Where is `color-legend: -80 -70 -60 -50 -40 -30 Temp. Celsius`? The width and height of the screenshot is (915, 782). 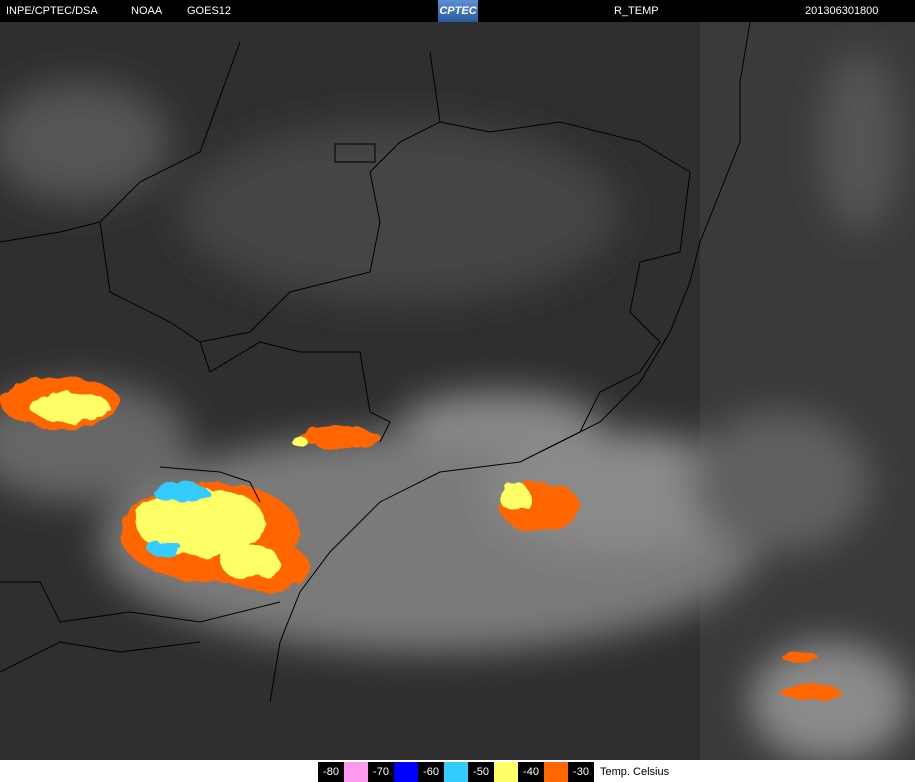 color-legend: -80 -70 -60 -50 -40 -30 Temp. Celsius is located at coordinates (493, 772).